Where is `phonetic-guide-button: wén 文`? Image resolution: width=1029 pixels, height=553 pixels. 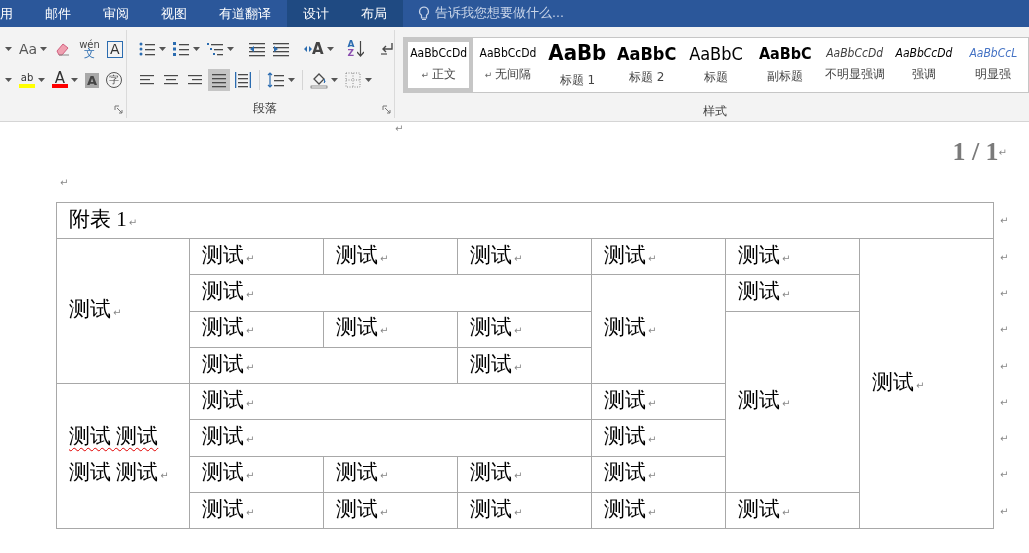 phonetic-guide-button: wén 文 is located at coordinates (89, 49).